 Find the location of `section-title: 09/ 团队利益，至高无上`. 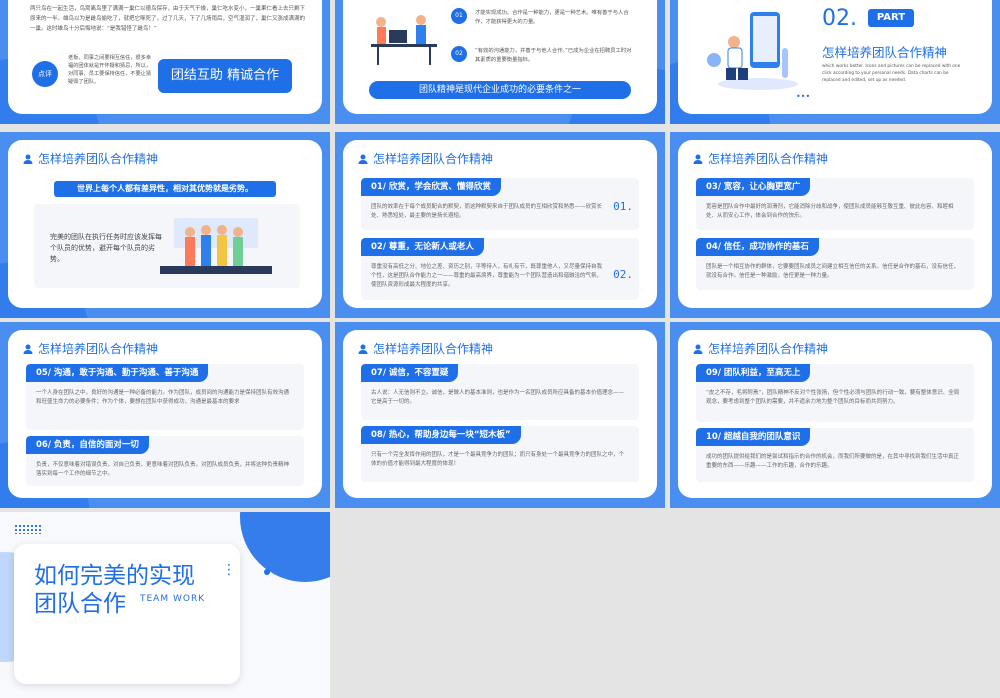

section-title: 09/ 团队利益，至高无上 is located at coordinates (753, 373).